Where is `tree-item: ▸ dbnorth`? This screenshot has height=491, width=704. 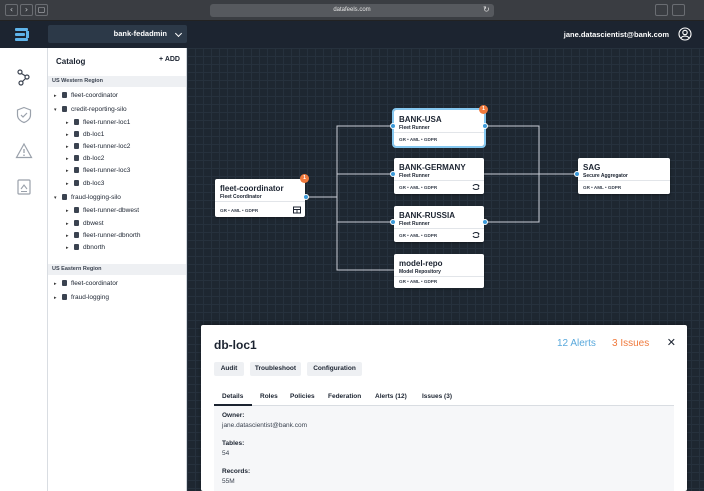 tree-item: ▸ dbnorth is located at coordinates (85, 247).